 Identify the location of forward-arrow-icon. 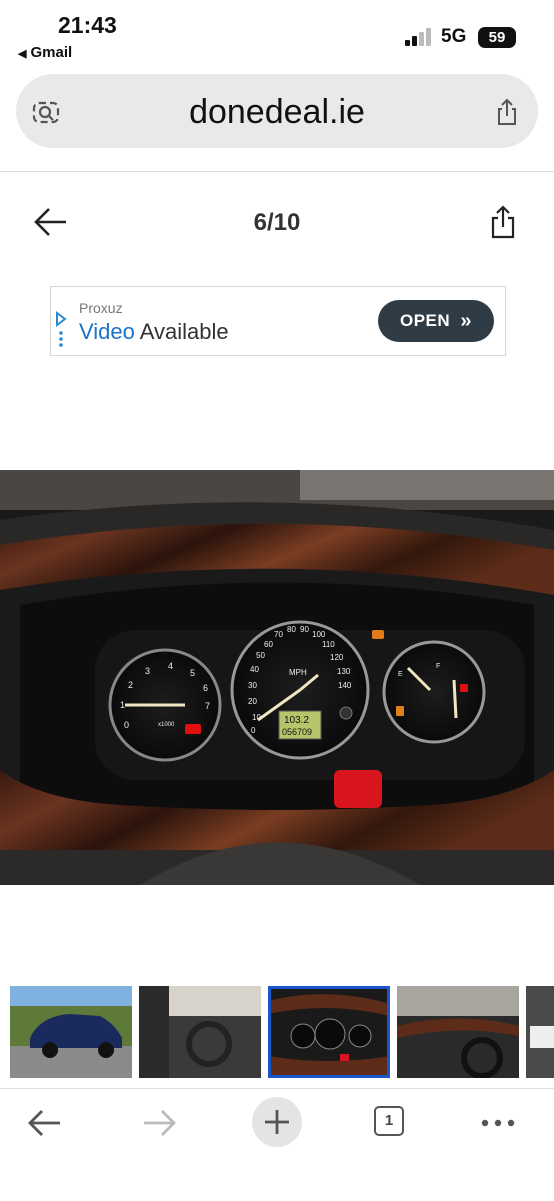
(160, 1123).